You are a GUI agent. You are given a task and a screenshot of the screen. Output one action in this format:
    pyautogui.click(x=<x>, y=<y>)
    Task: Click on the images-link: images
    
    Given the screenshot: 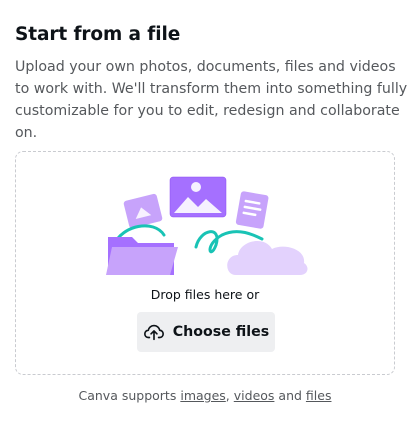 What is the action you would take?
    pyautogui.click(x=202, y=395)
    